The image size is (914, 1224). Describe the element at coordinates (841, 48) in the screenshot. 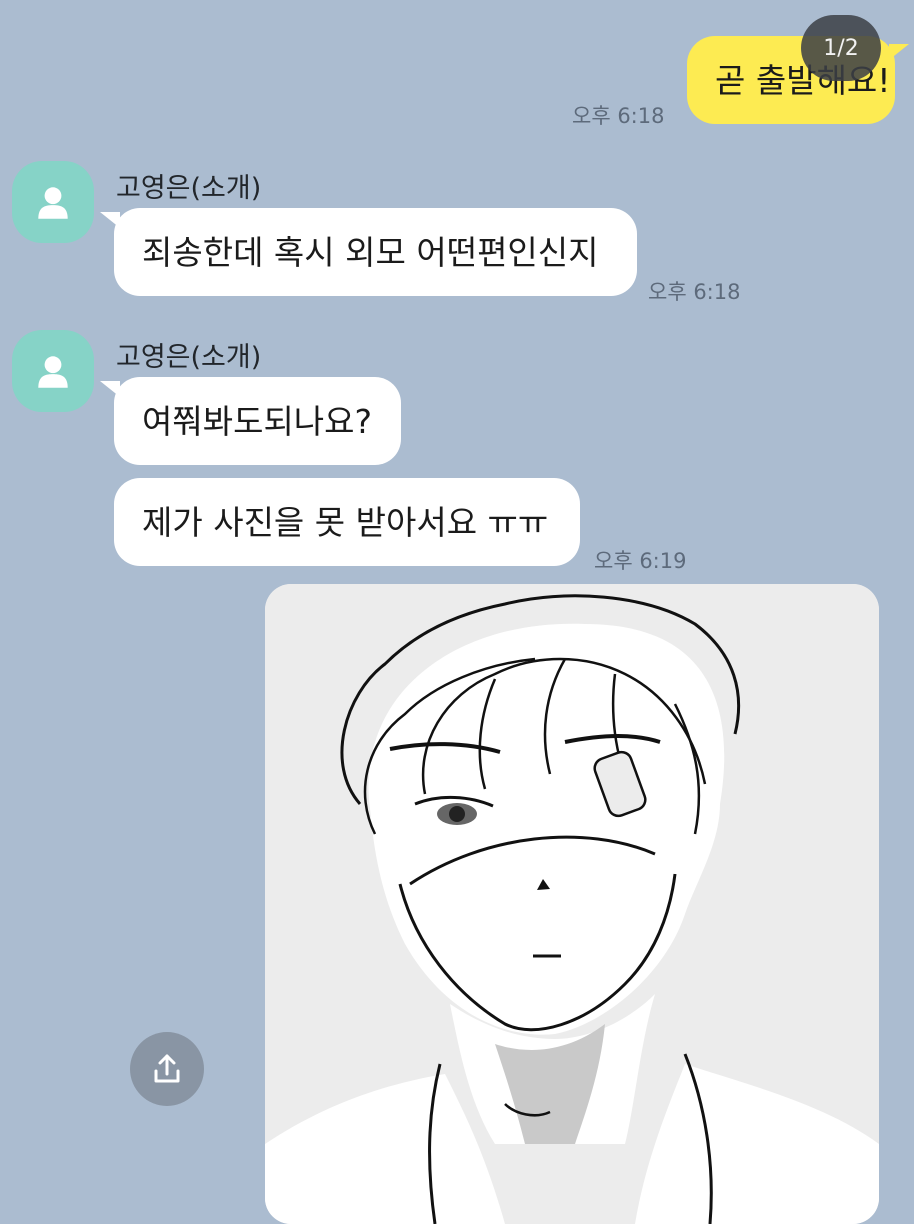

I see `image-counter-badge: 1/2` at that location.